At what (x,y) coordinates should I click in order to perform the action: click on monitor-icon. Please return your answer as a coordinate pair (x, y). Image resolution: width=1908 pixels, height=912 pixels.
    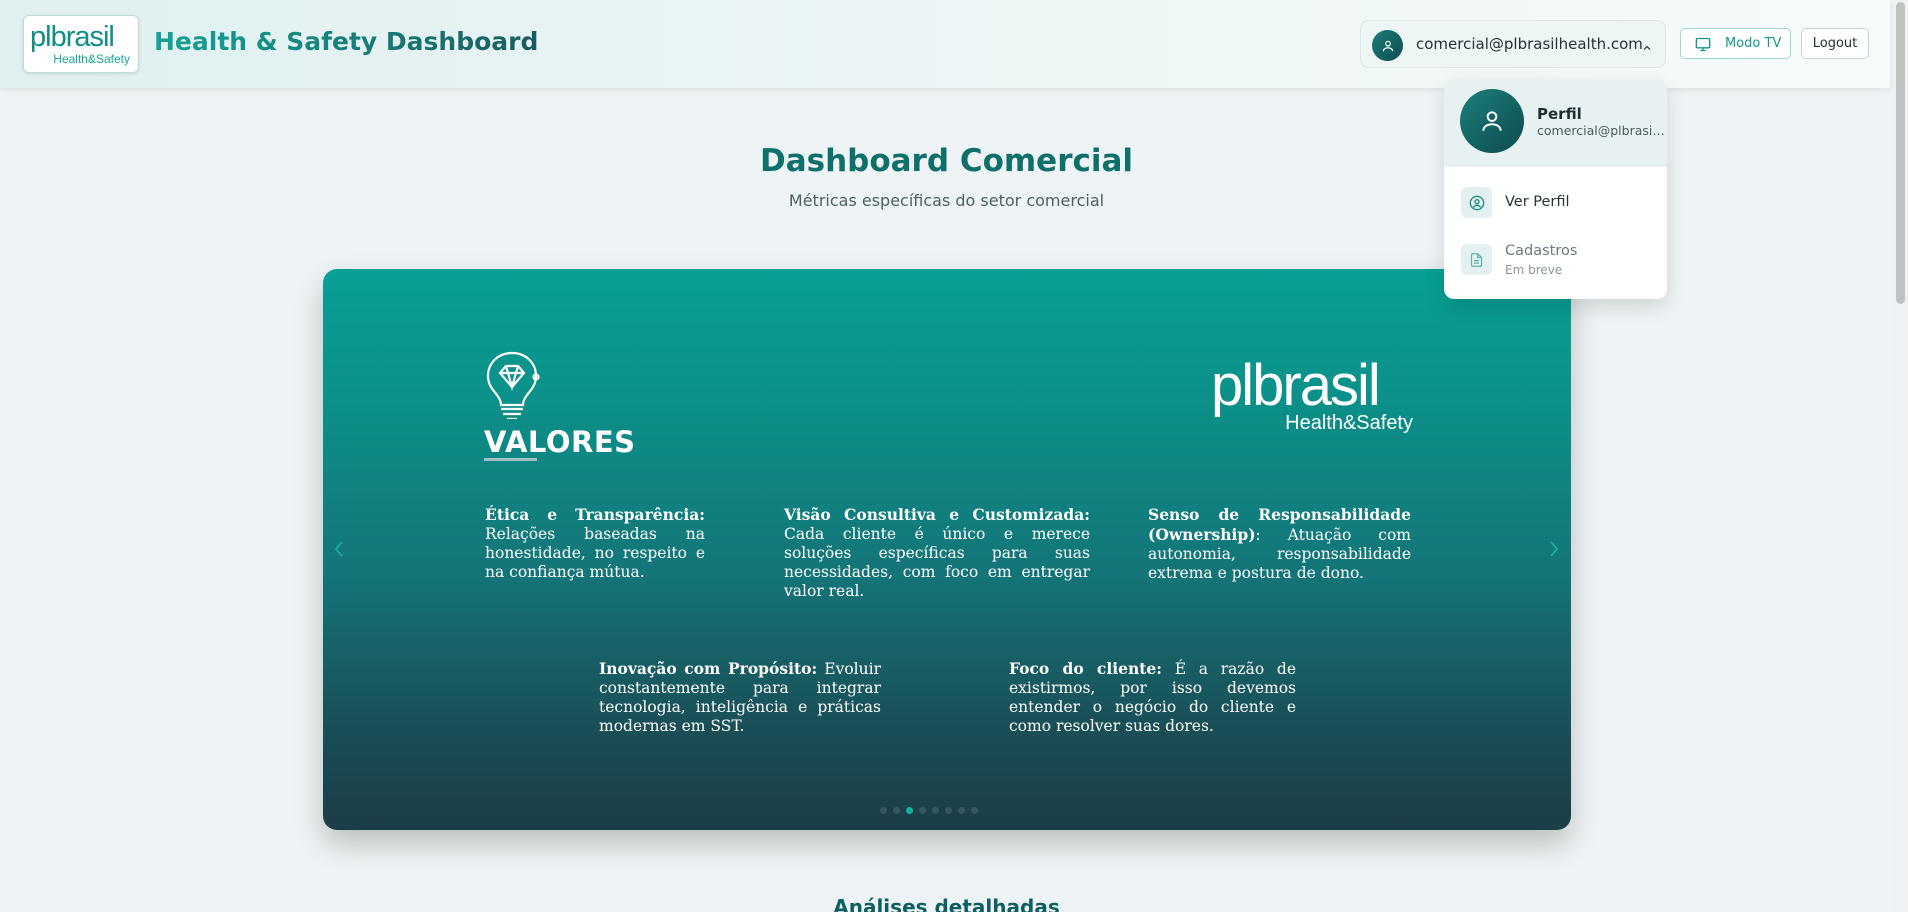
    Looking at the image, I should click on (1703, 46).